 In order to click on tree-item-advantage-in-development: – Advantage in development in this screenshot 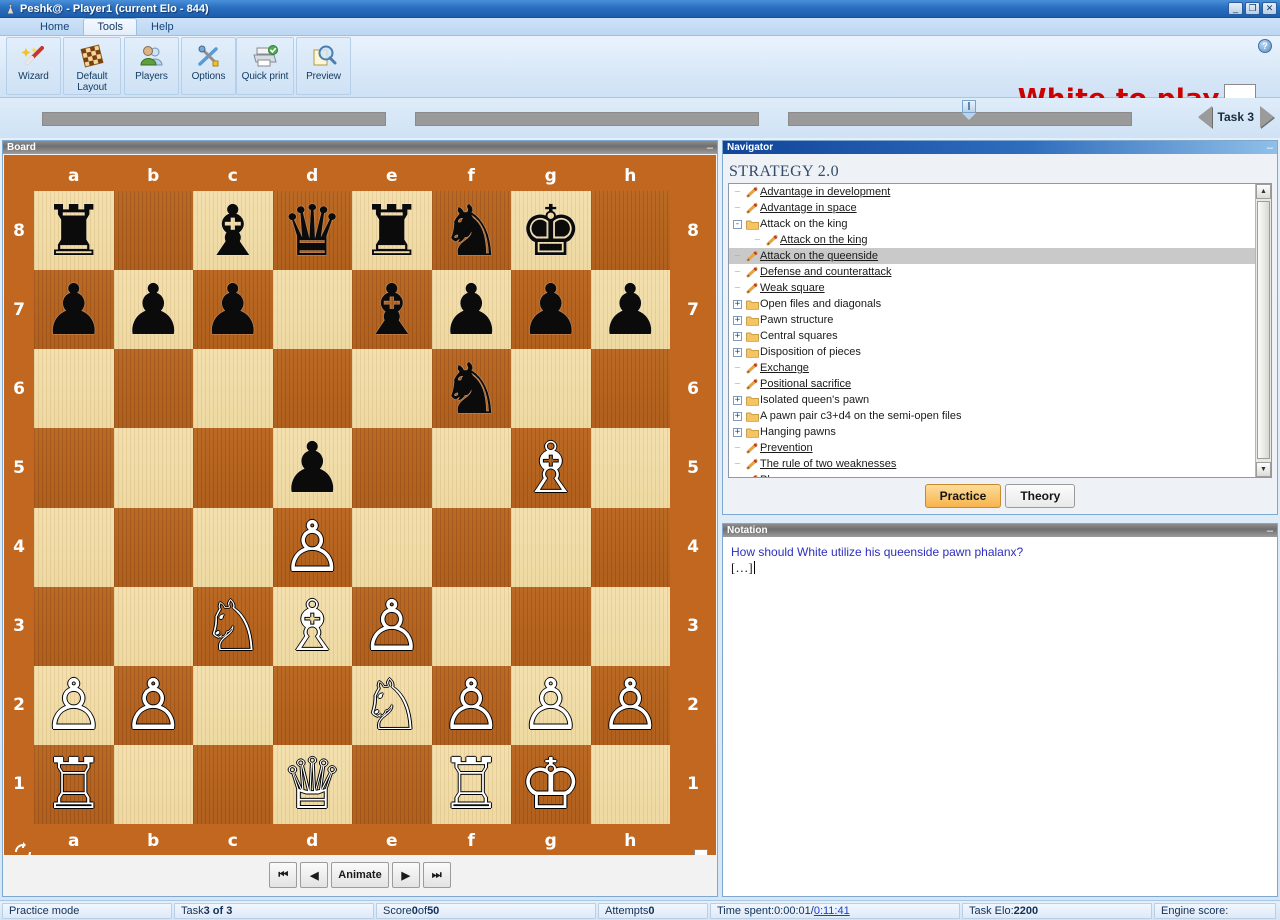, I will do `click(992, 192)`.